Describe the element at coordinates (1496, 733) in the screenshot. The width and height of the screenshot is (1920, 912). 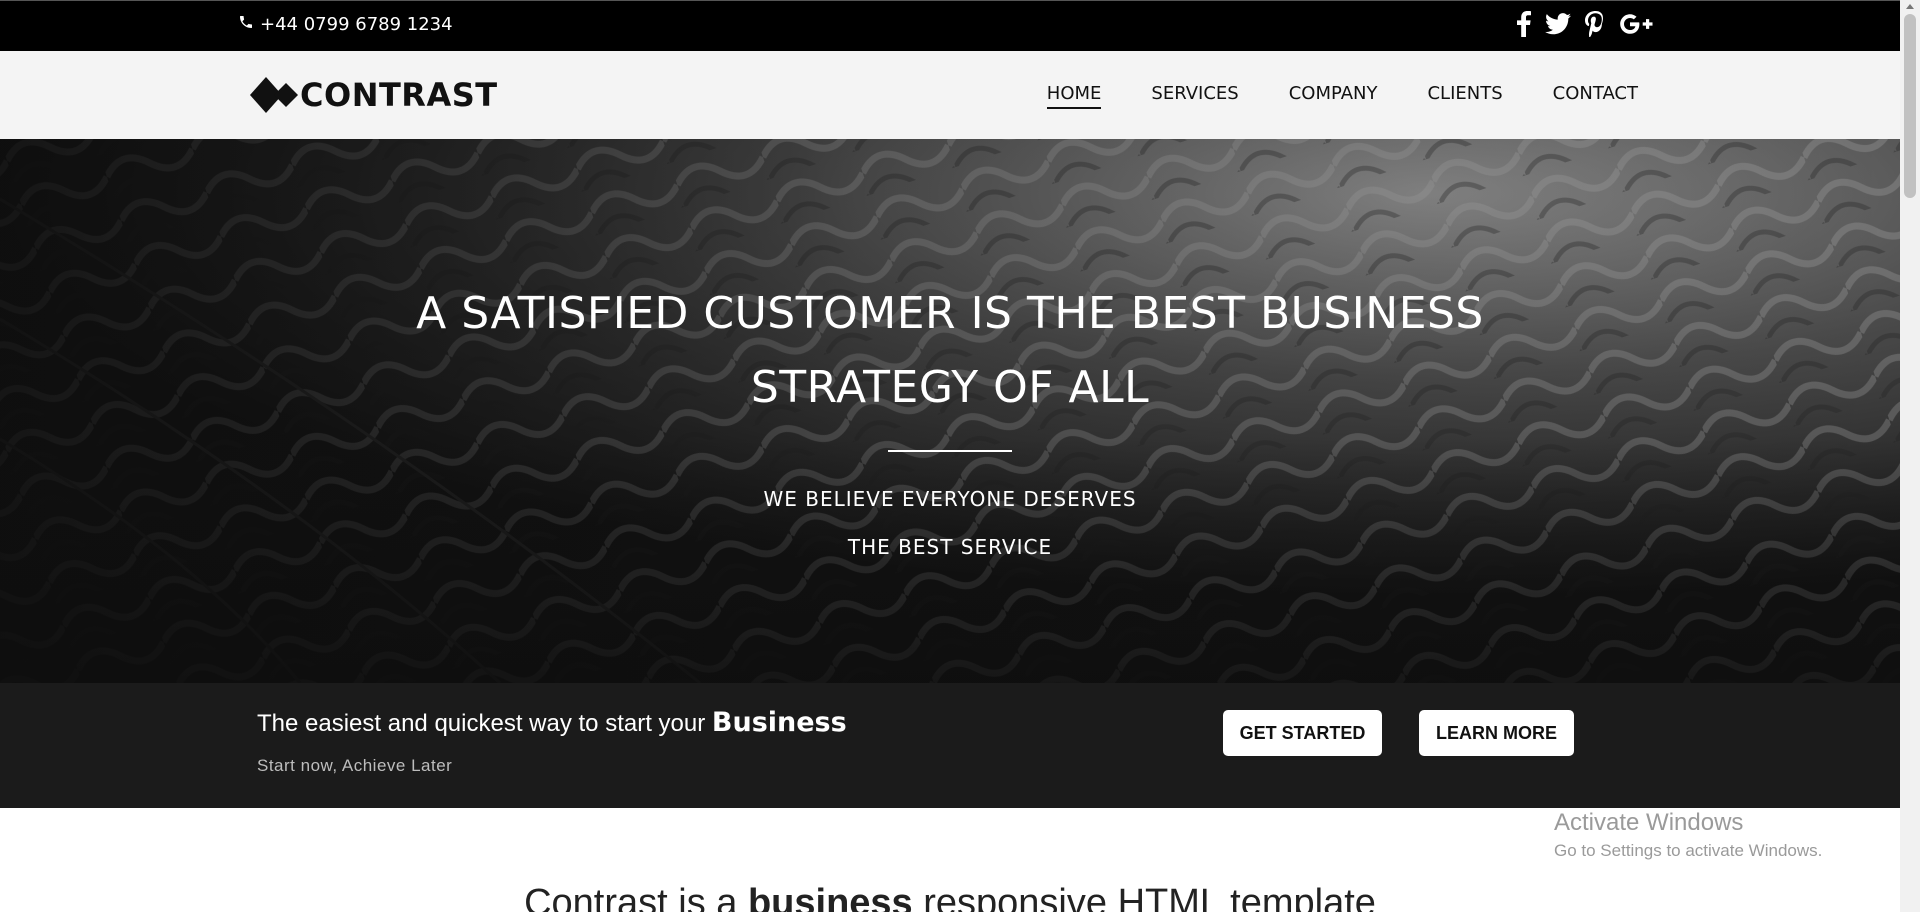
I see `learn-more-button: LEARN MORE` at that location.